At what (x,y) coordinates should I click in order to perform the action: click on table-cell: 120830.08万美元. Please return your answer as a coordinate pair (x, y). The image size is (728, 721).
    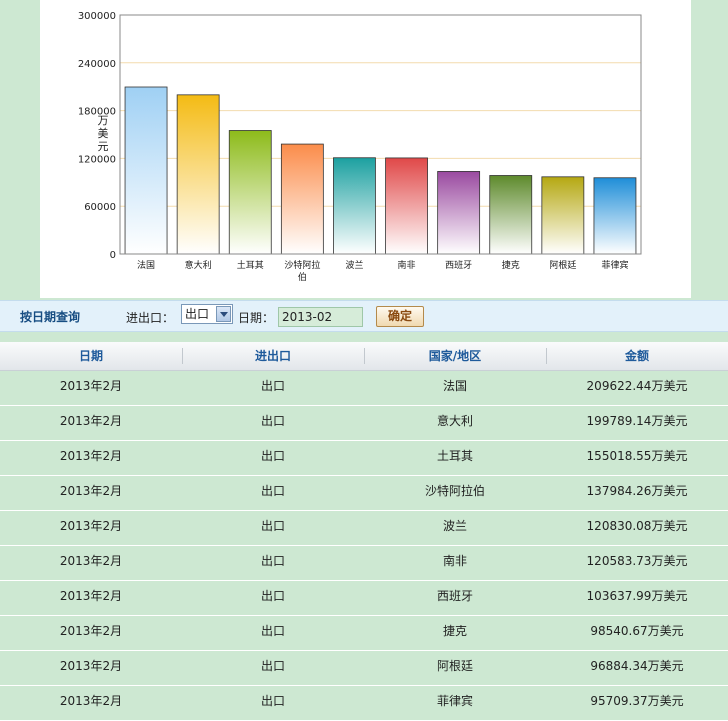
    Looking at the image, I should click on (637, 526).